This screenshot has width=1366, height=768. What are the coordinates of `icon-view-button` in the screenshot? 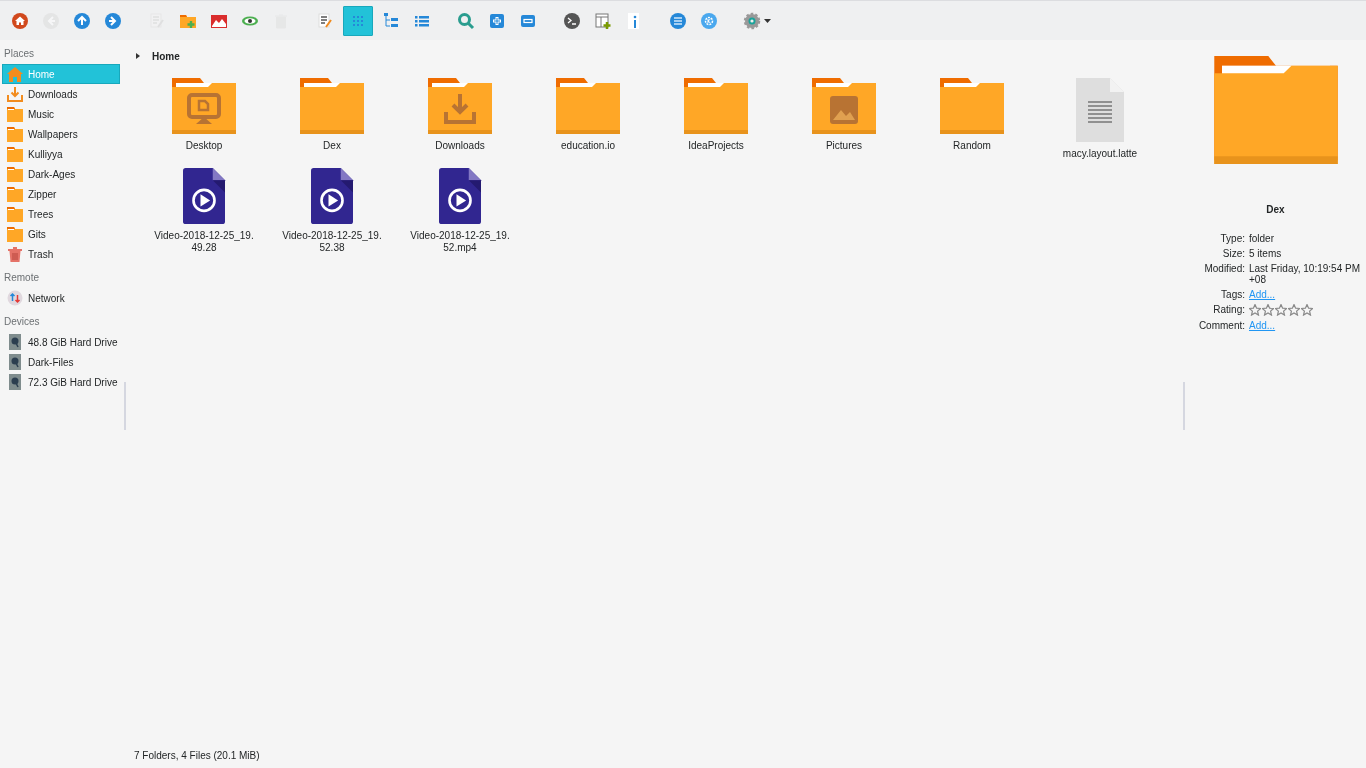 It's located at (358, 20).